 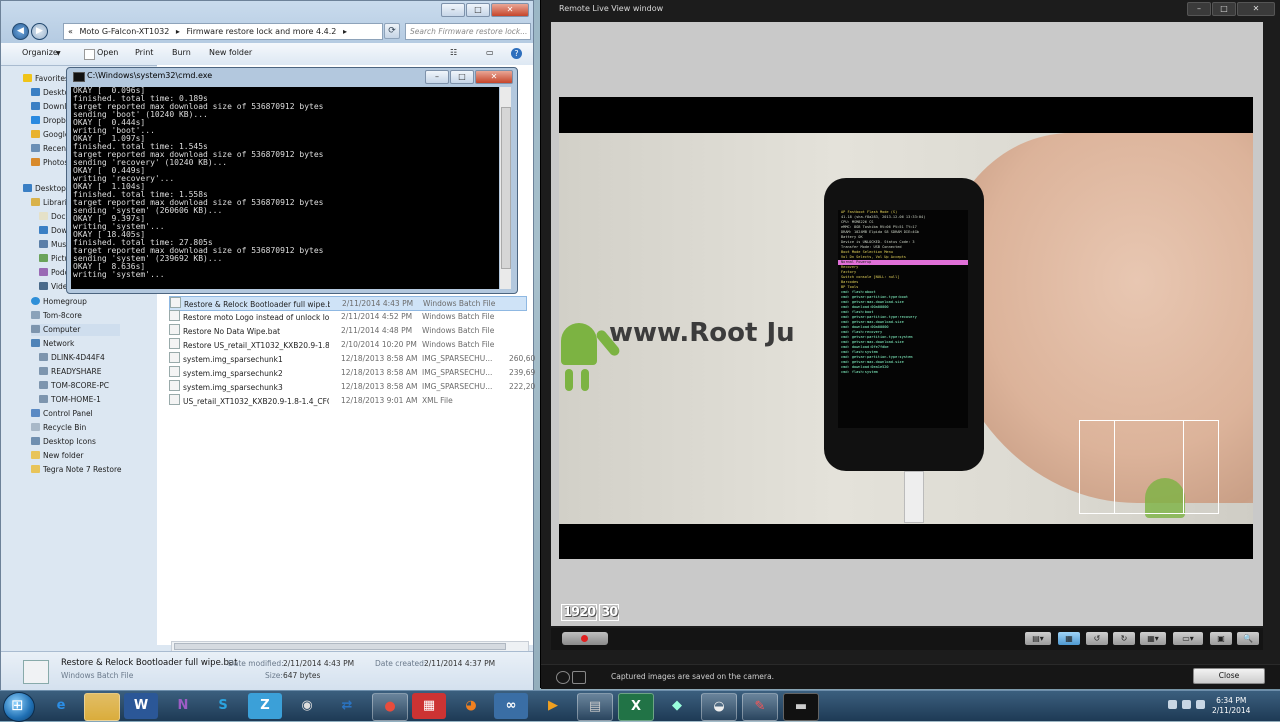 What do you see at coordinates (347, 706) in the screenshot?
I see `teamviewer-icon: ⇄` at bounding box center [347, 706].